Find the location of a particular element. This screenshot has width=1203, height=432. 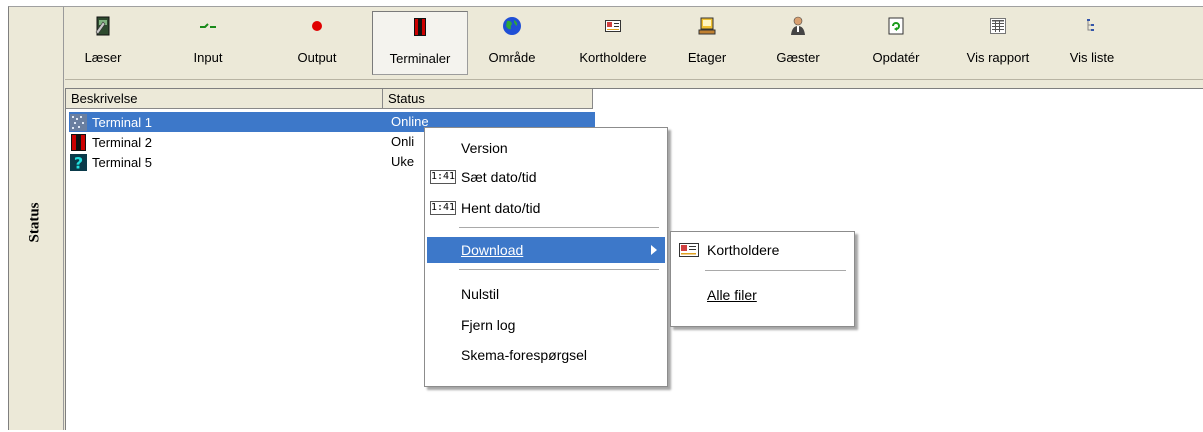

menu-item-label: Sæt dato/tid is located at coordinates (499, 177).